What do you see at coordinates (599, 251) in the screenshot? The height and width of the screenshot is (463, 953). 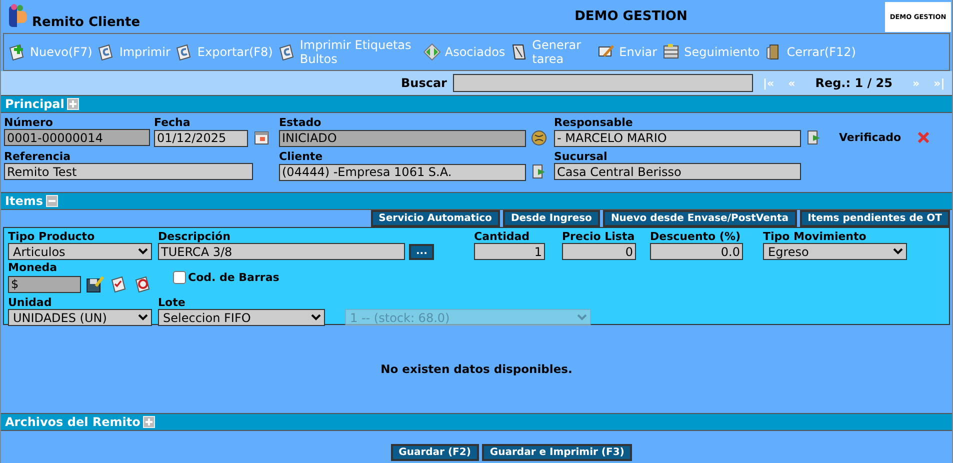 I see `text-field: 0` at bounding box center [599, 251].